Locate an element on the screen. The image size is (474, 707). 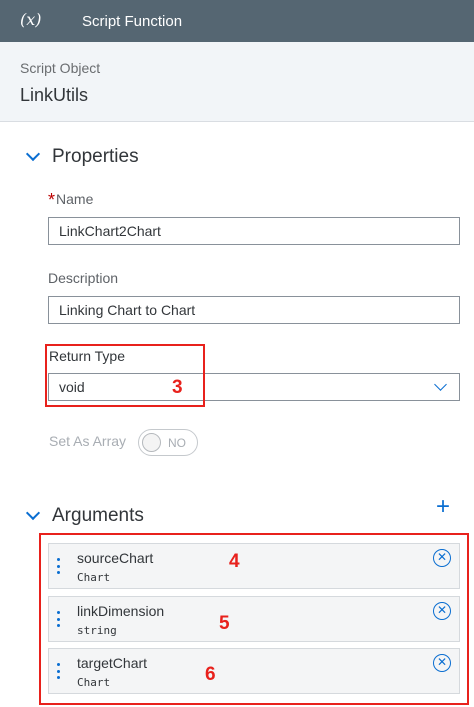
arguments-title: Arguments is located at coordinates (98, 515).